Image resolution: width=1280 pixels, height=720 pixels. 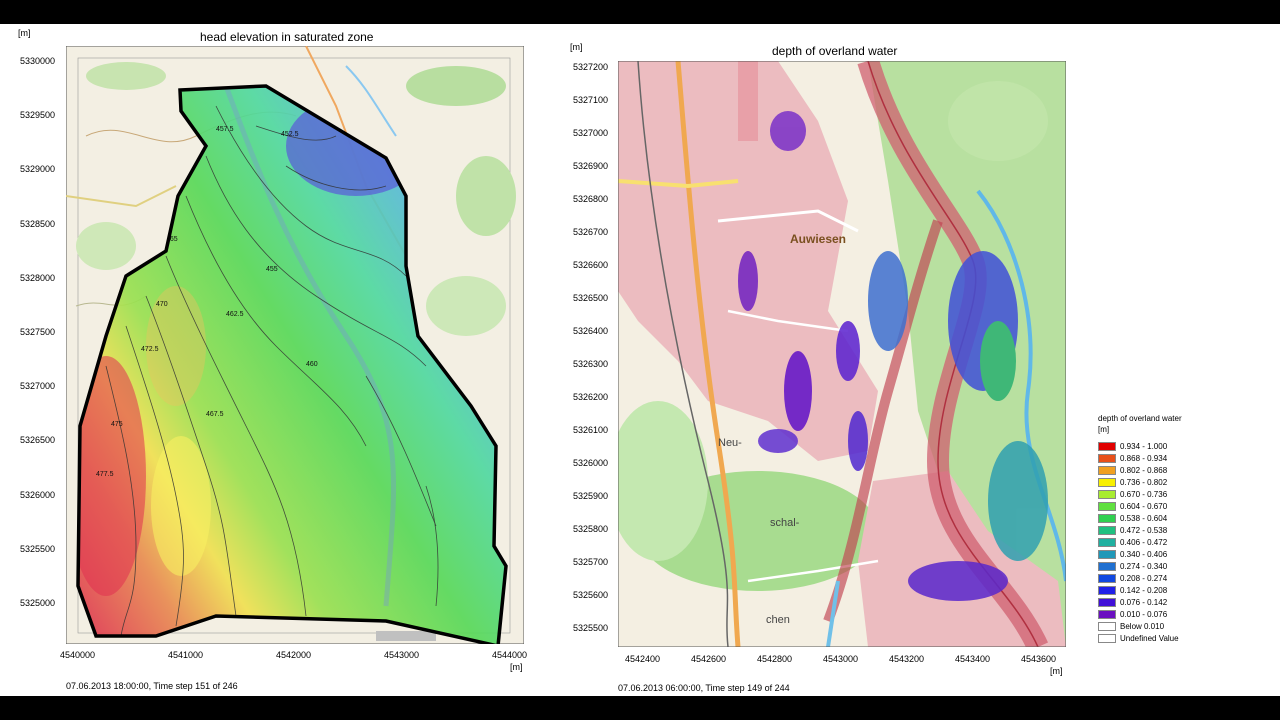 What do you see at coordinates (162, 304) in the screenshot?
I see `contour-label: 470` at bounding box center [162, 304].